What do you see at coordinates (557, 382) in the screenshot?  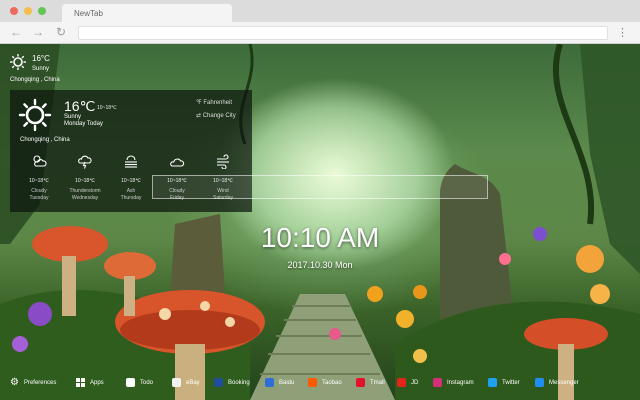 I see `link-messenger: Messenger` at bounding box center [557, 382].